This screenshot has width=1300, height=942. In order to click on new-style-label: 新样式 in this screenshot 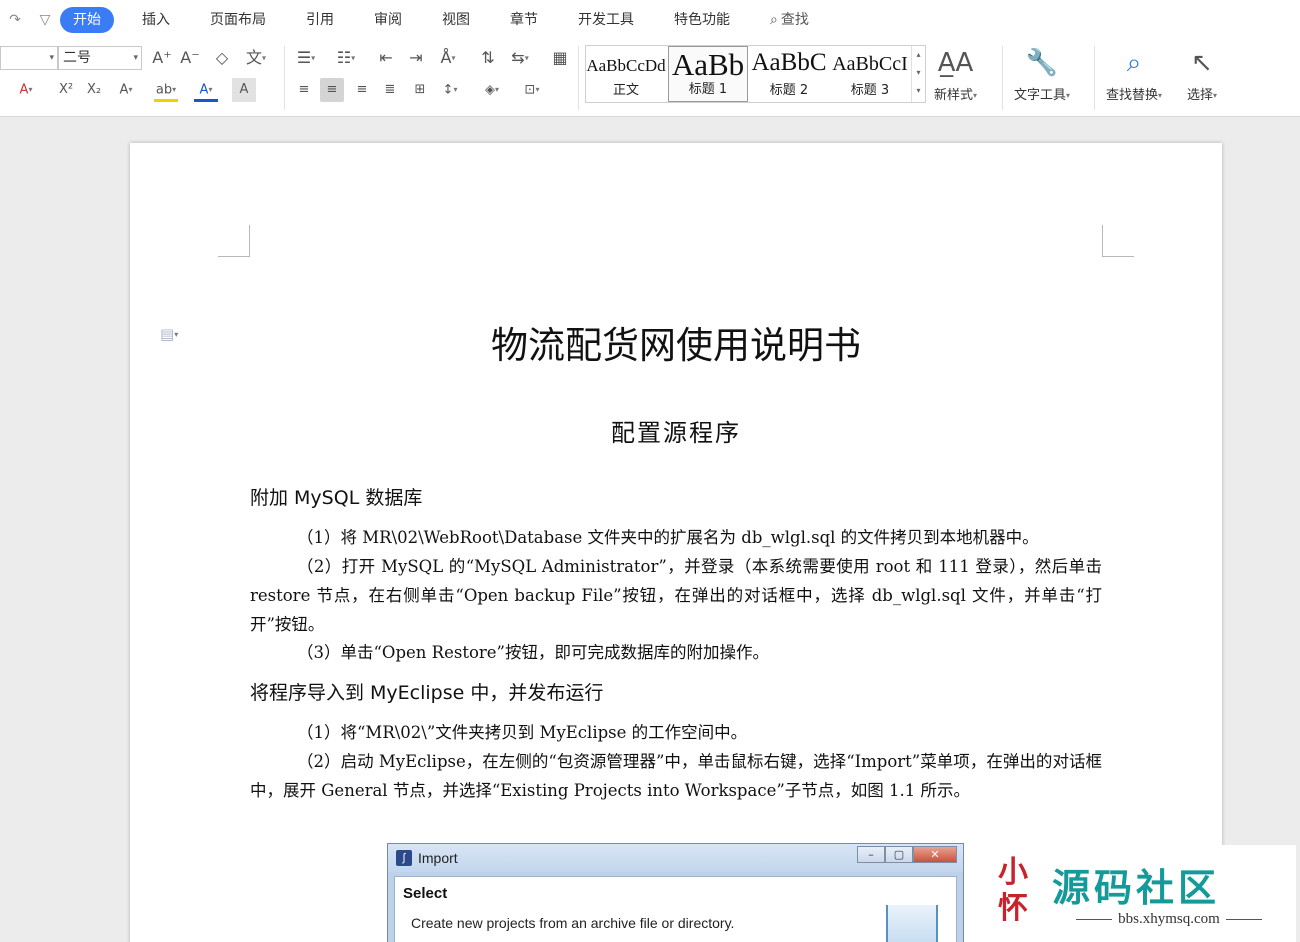, I will do `click(954, 95)`.